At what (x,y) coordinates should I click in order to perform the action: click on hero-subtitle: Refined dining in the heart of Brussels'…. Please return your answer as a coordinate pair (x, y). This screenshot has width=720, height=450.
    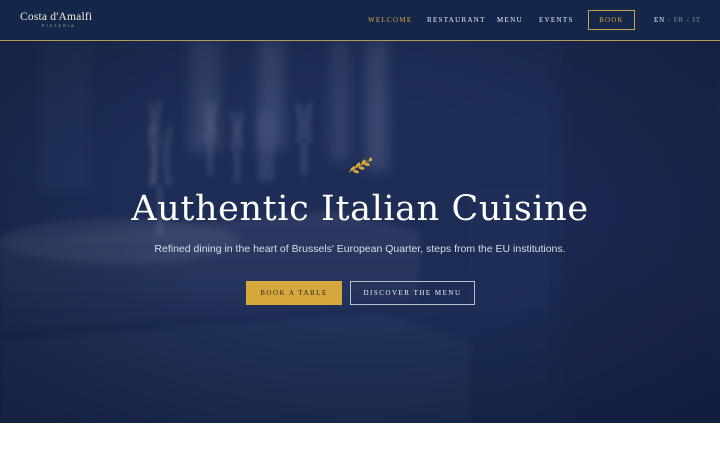
    Looking at the image, I should click on (360, 249).